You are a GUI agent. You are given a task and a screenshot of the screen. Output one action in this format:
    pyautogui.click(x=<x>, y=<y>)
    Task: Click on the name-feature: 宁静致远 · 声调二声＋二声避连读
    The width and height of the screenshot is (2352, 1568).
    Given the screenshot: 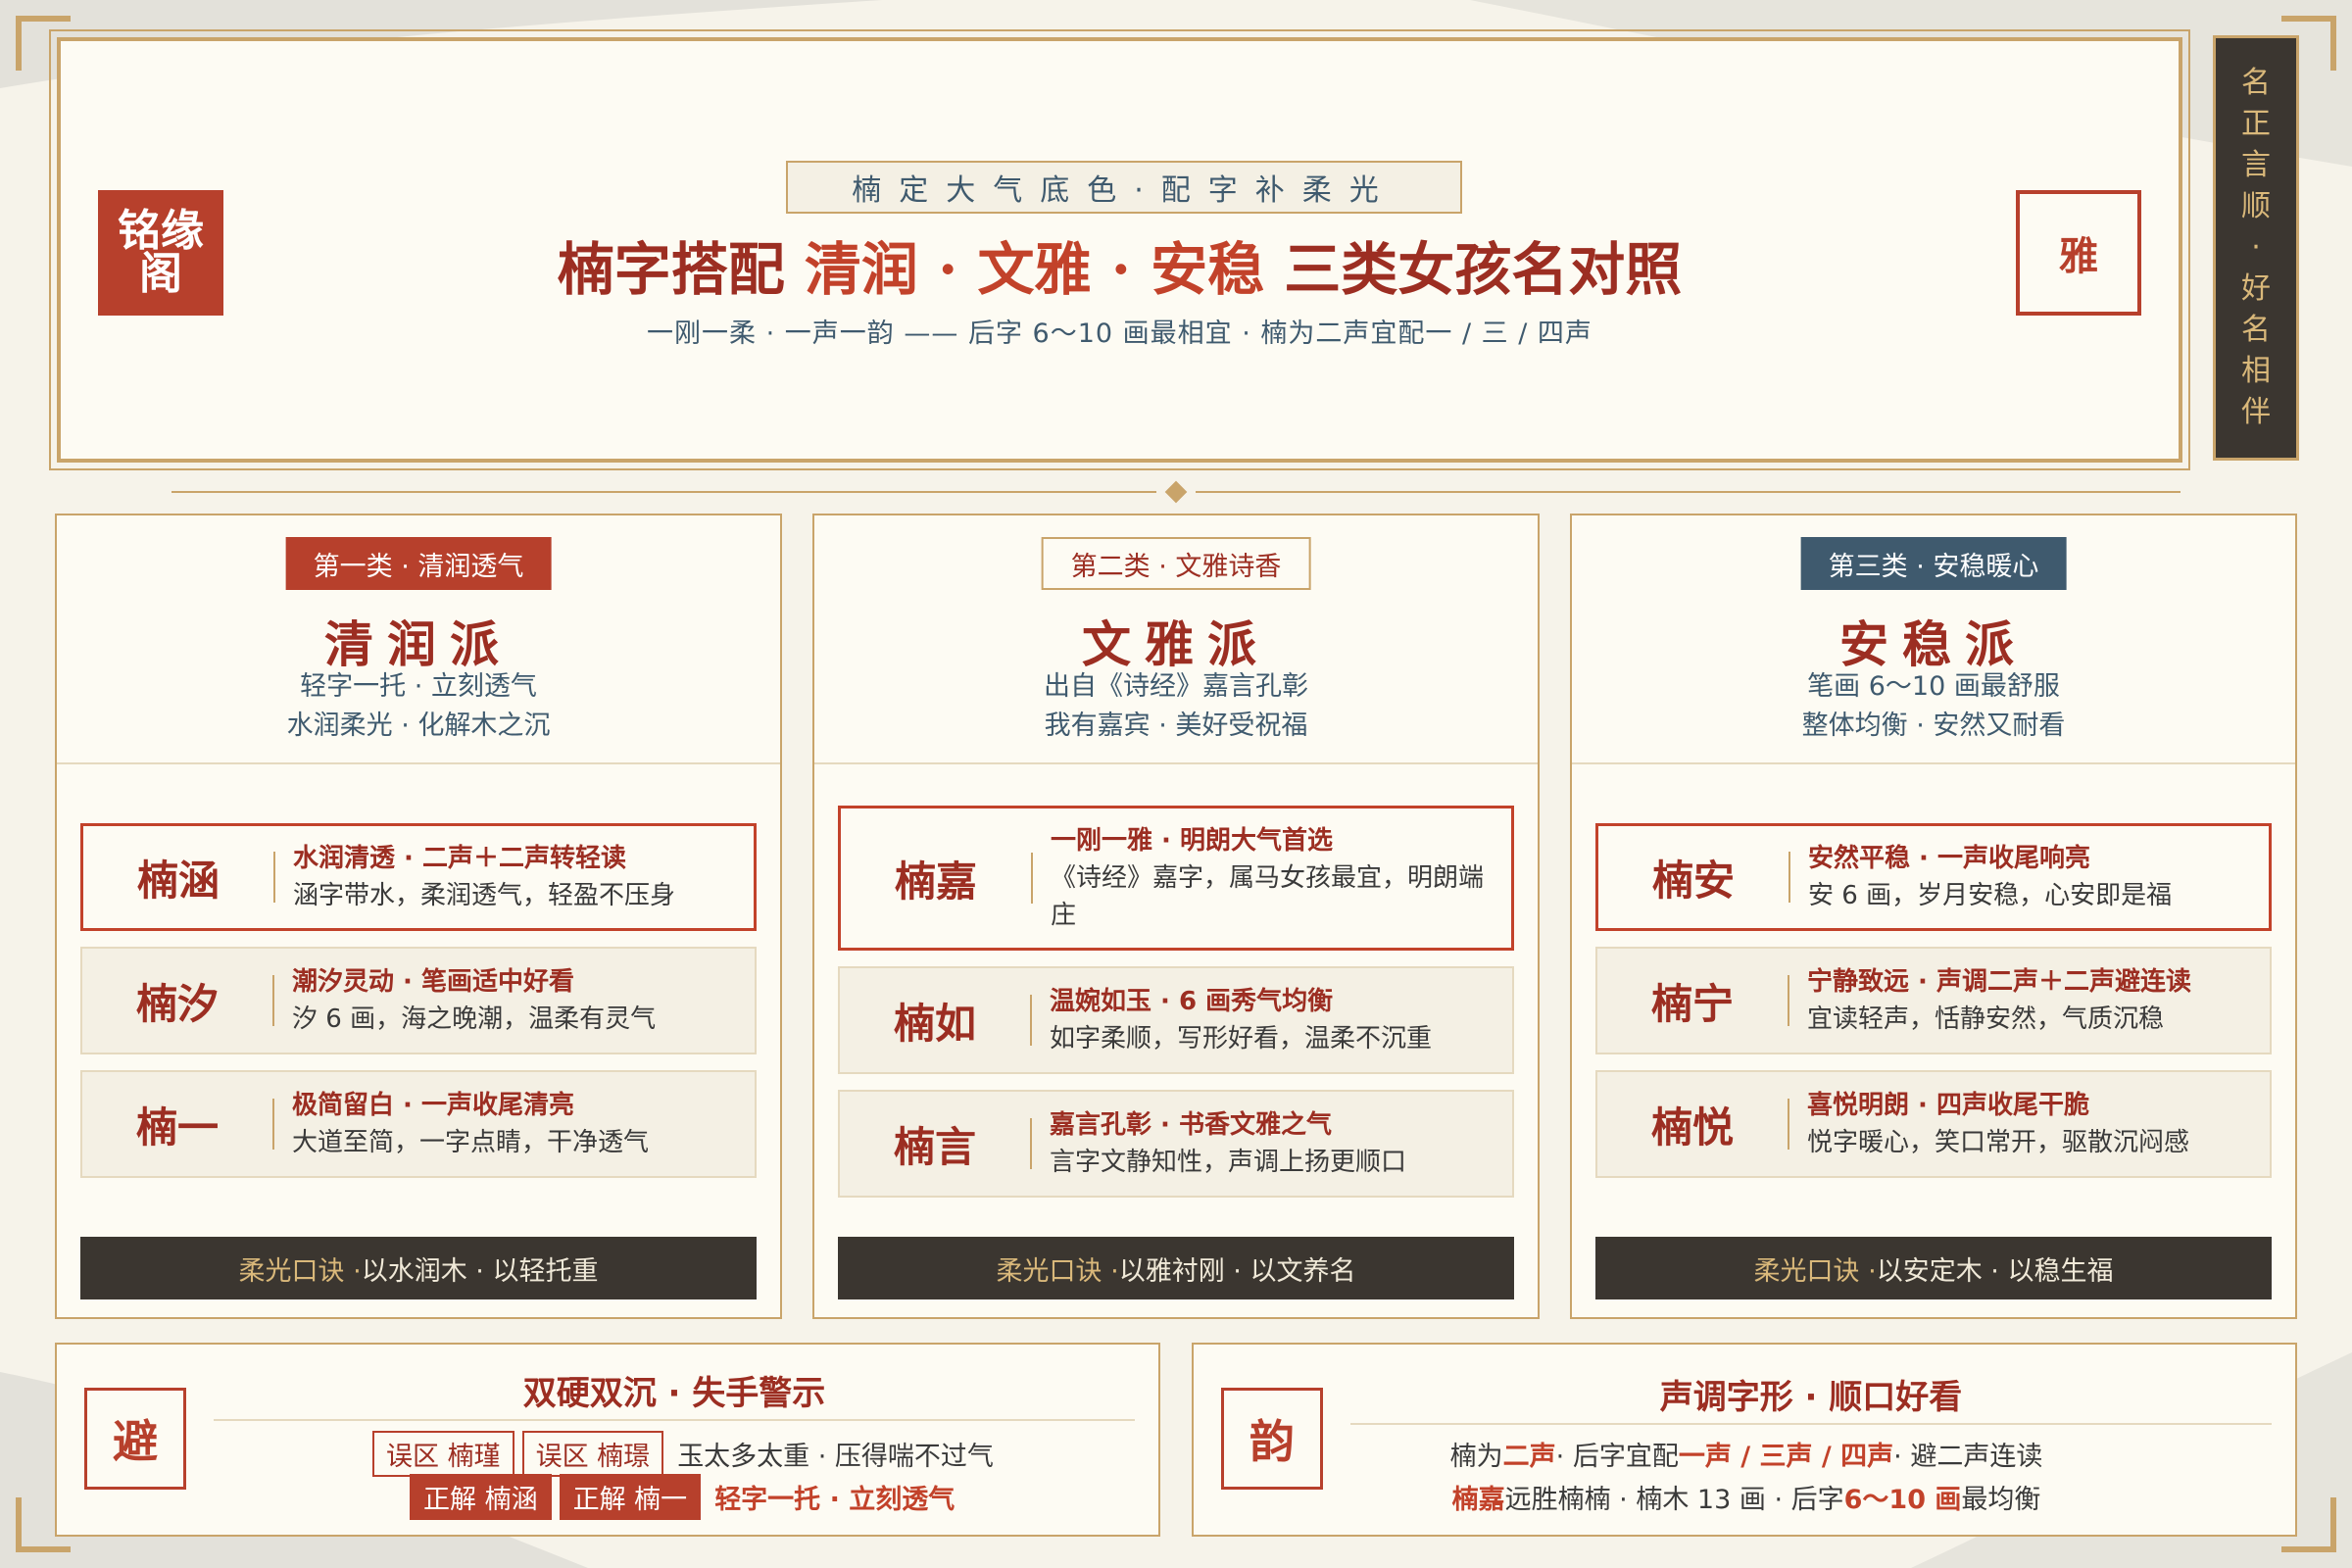 What is the action you would take?
    pyautogui.click(x=1999, y=982)
    